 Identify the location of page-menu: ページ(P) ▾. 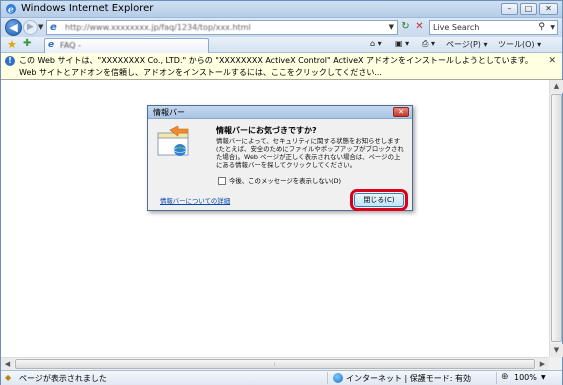
(466, 44).